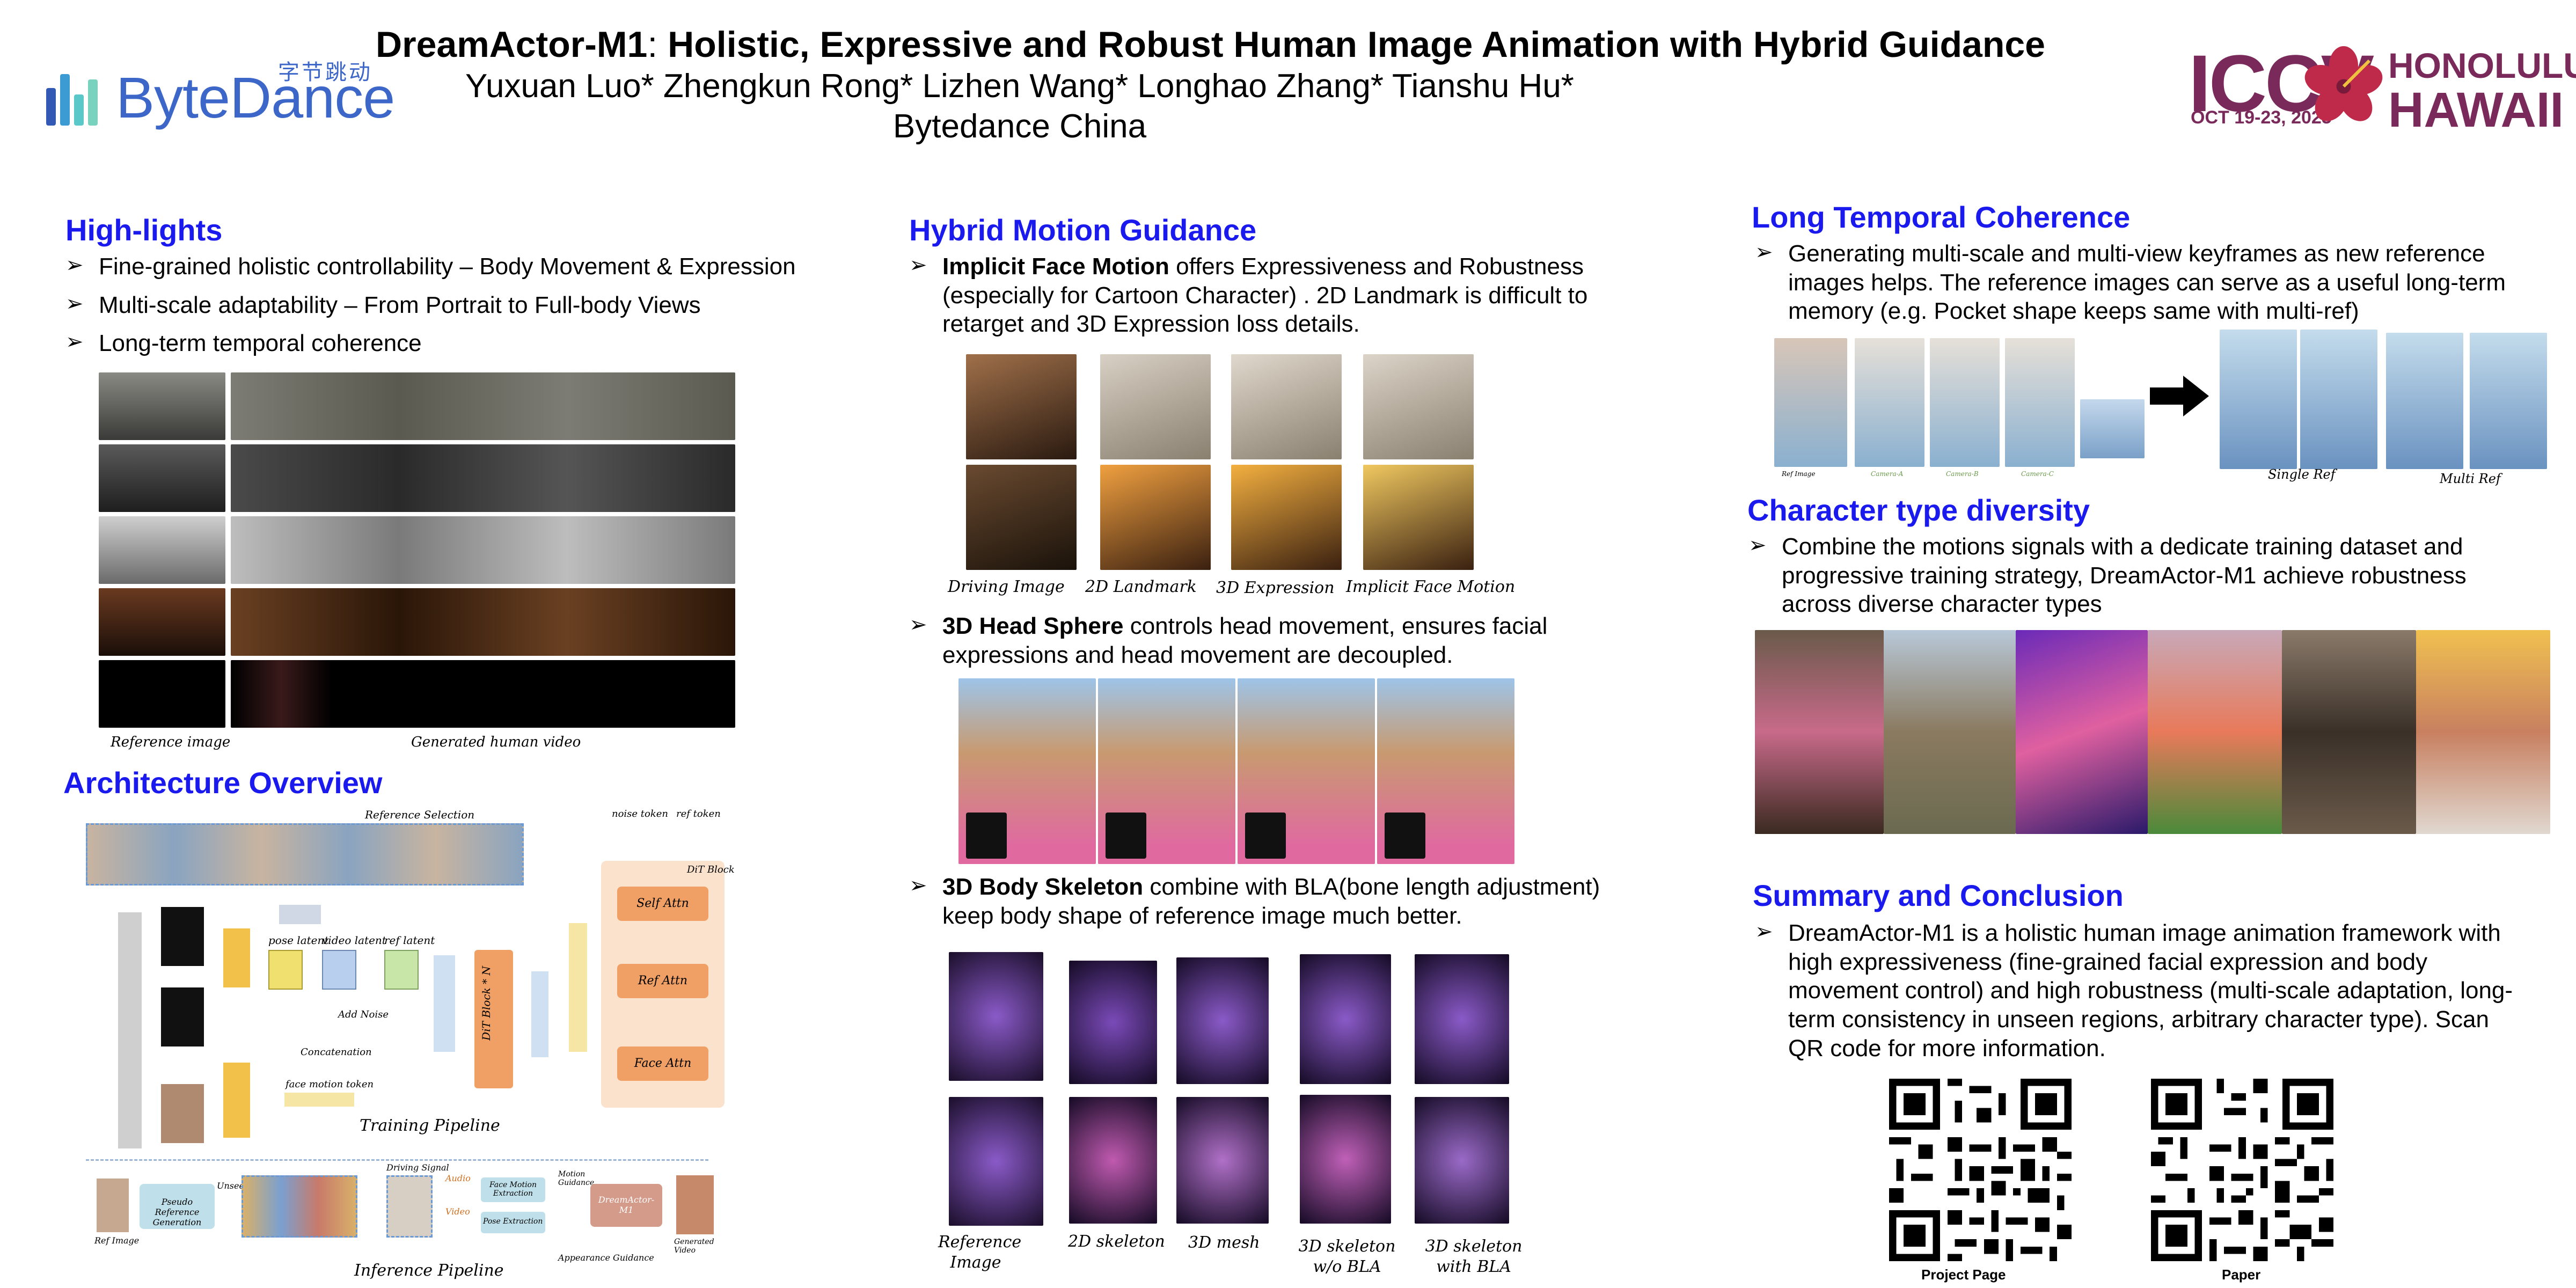 This screenshot has height=1288, width=2576. What do you see at coordinates (397, 1160) in the screenshot?
I see `arch-divider` at bounding box center [397, 1160].